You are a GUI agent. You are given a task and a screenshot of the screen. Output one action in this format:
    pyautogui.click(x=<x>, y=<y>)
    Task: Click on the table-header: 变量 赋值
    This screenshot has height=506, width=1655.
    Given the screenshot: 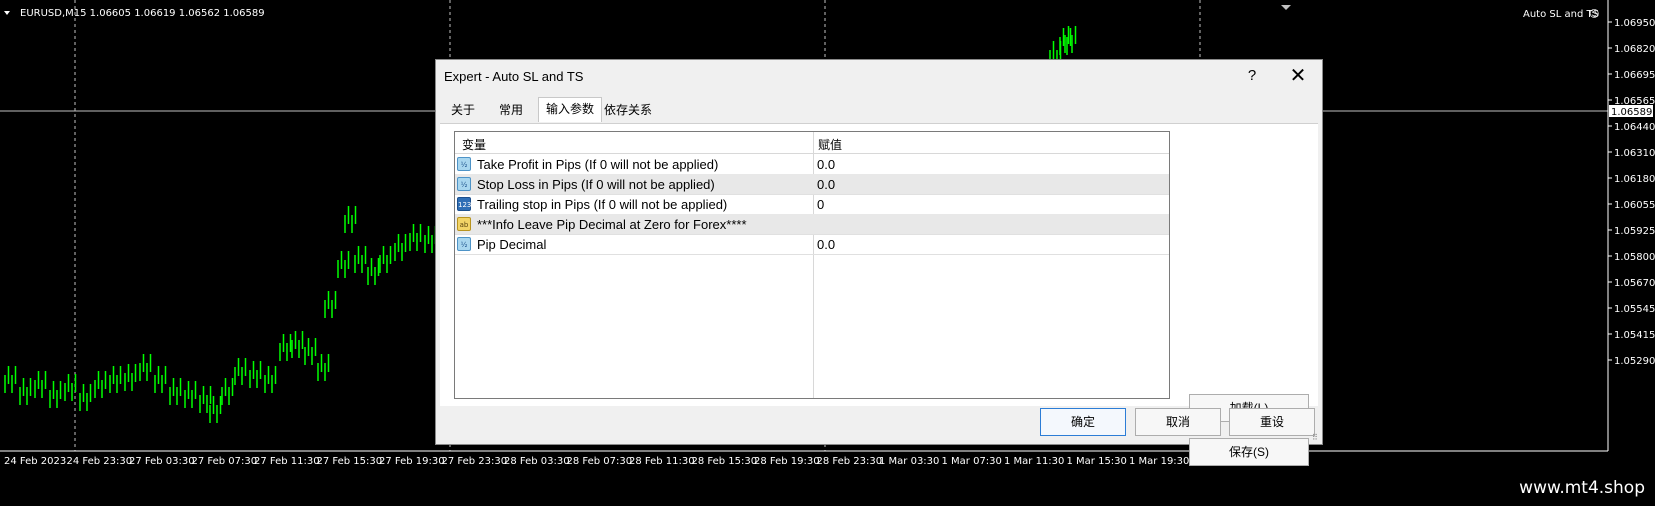 What is the action you would take?
    pyautogui.click(x=812, y=143)
    